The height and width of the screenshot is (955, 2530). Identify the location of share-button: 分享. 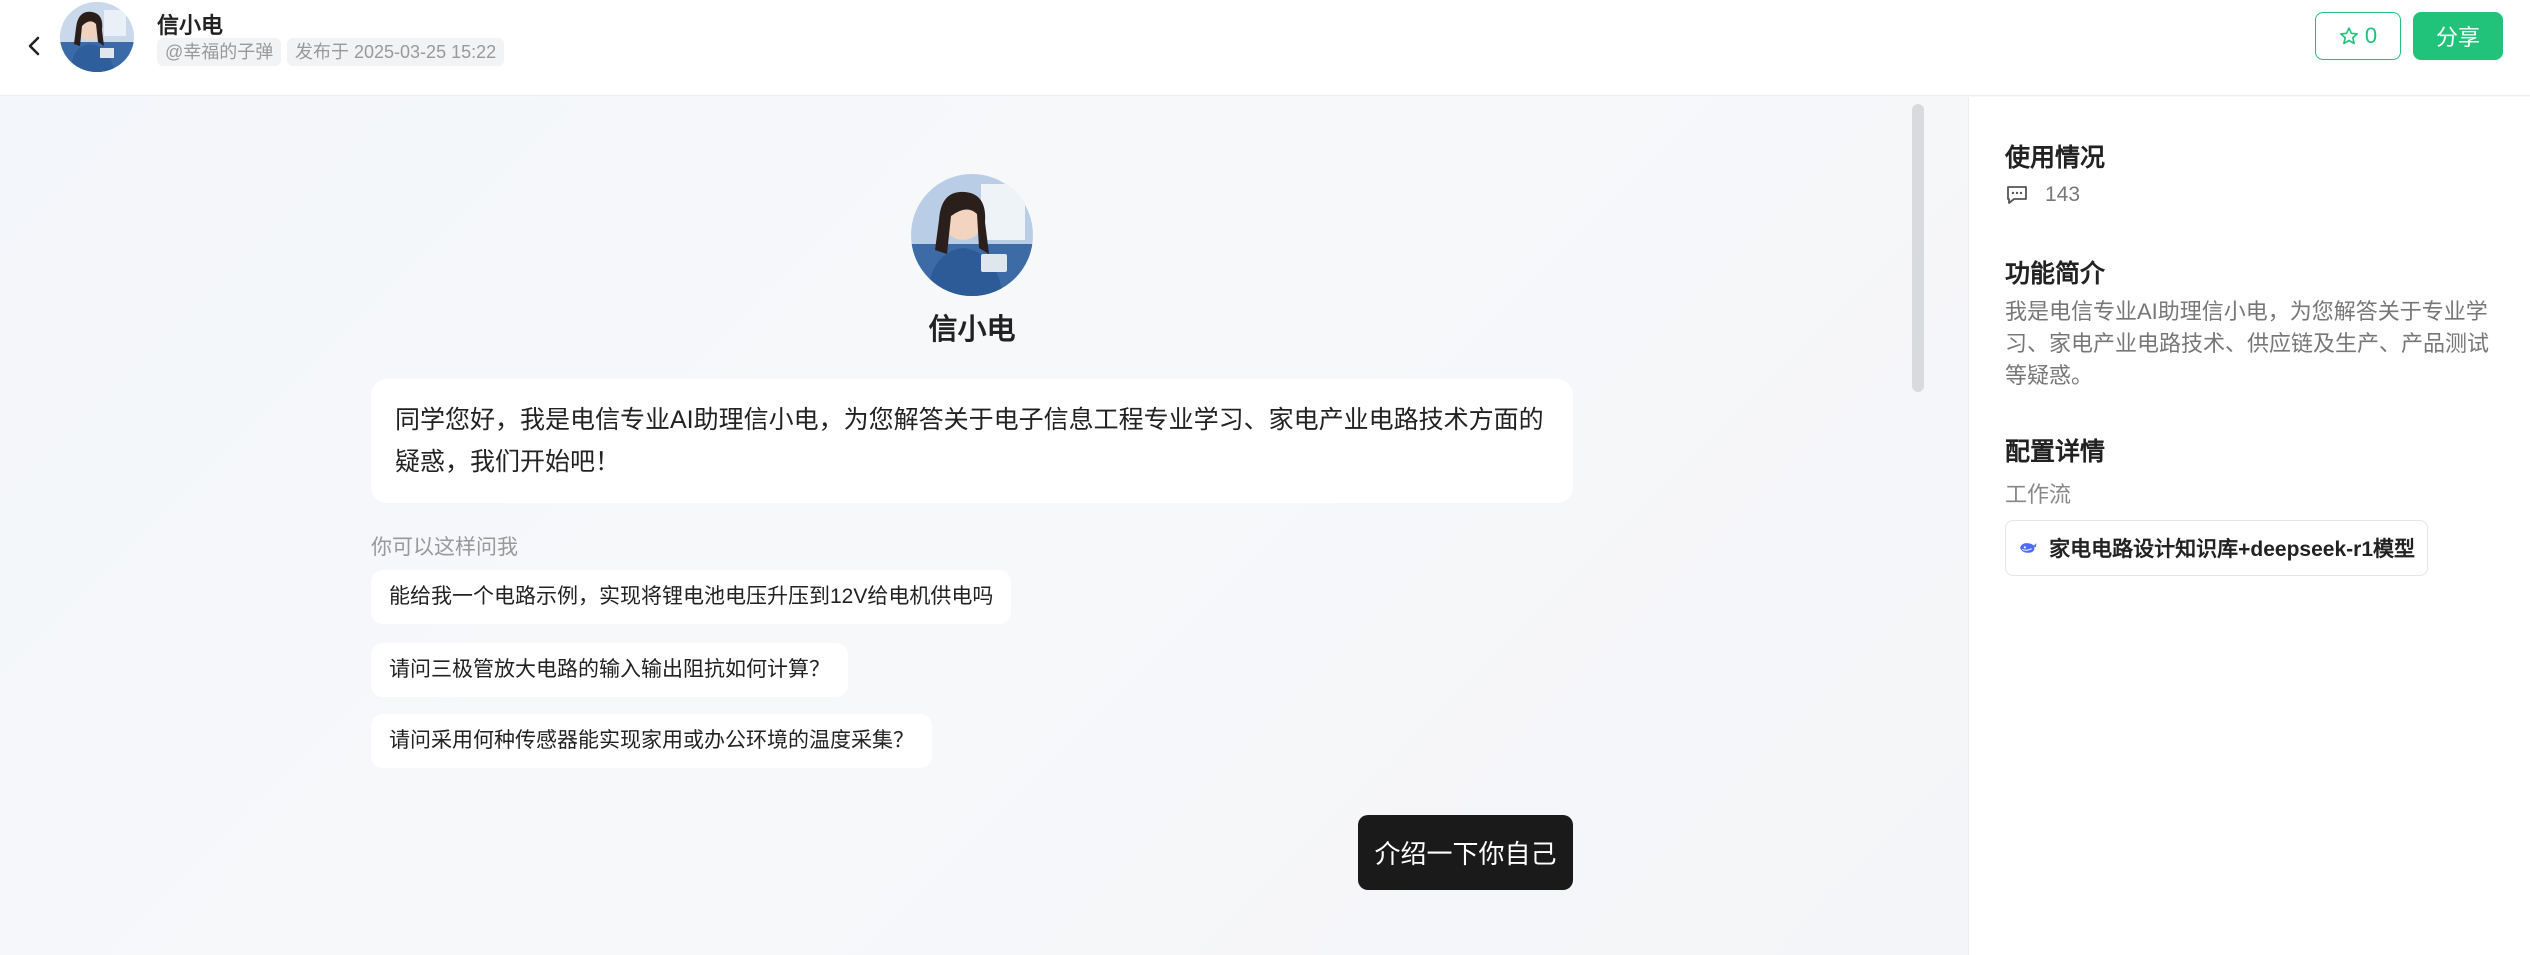
(2458, 36).